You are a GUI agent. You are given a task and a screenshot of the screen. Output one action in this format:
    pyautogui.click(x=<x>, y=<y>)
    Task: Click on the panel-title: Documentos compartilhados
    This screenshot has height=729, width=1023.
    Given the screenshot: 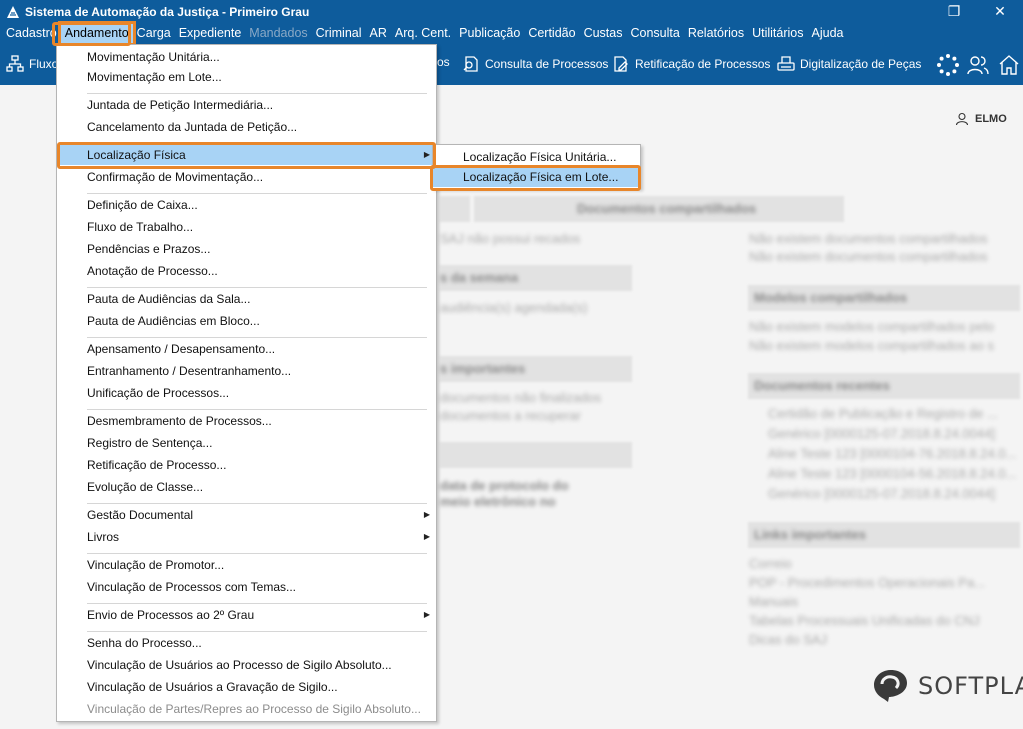 What is the action you would take?
    pyautogui.click(x=667, y=208)
    